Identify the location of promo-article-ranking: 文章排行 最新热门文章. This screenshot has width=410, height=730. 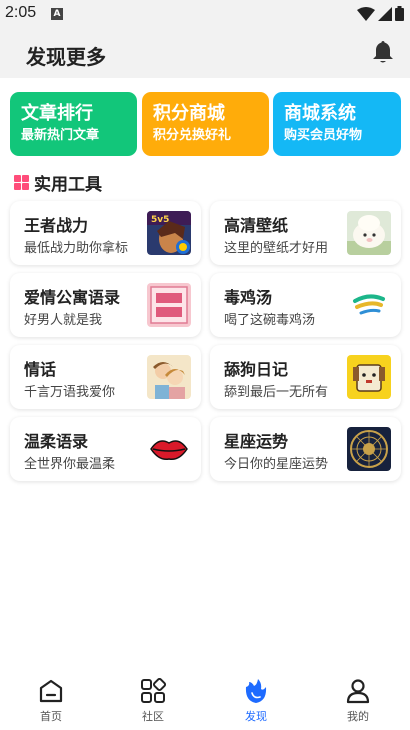
(73, 124).